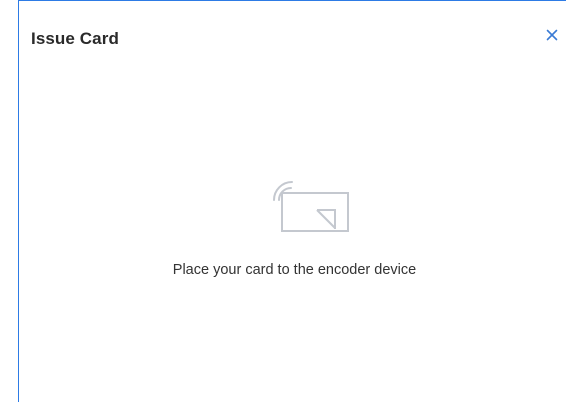 This screenshot has height=402, width=566. I want to click on close-icon, so click(552, 35).